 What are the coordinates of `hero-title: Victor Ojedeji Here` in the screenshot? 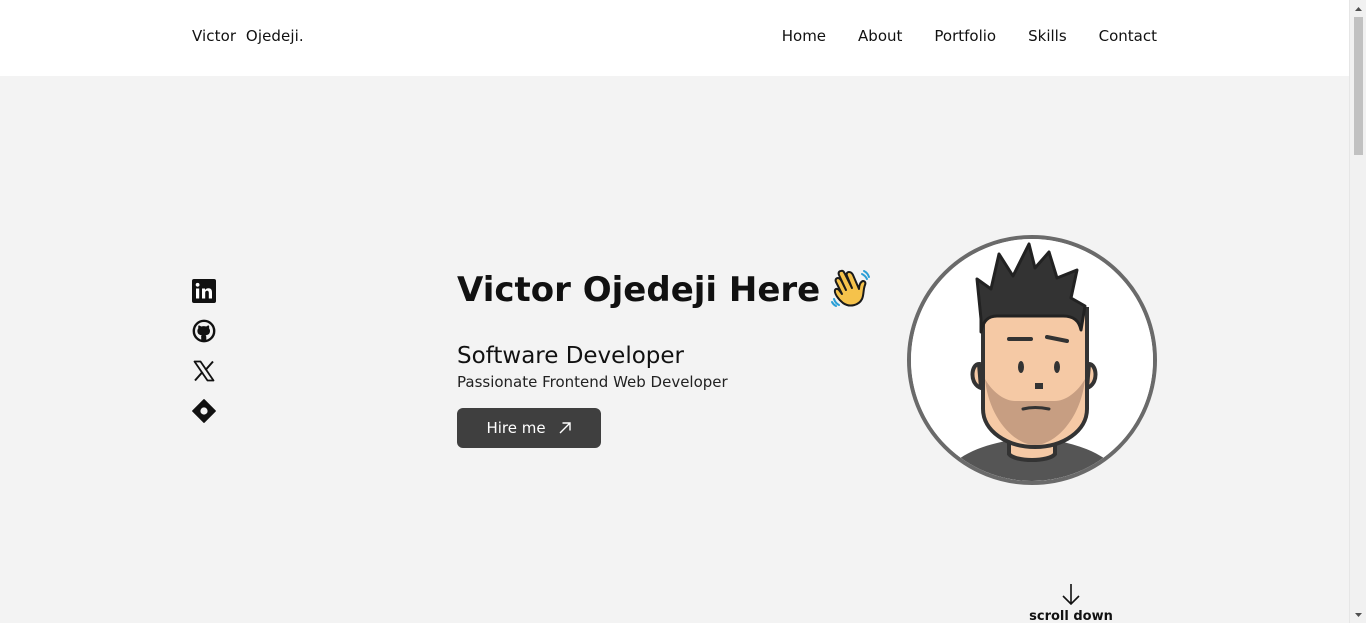 It's located at (672, 290).